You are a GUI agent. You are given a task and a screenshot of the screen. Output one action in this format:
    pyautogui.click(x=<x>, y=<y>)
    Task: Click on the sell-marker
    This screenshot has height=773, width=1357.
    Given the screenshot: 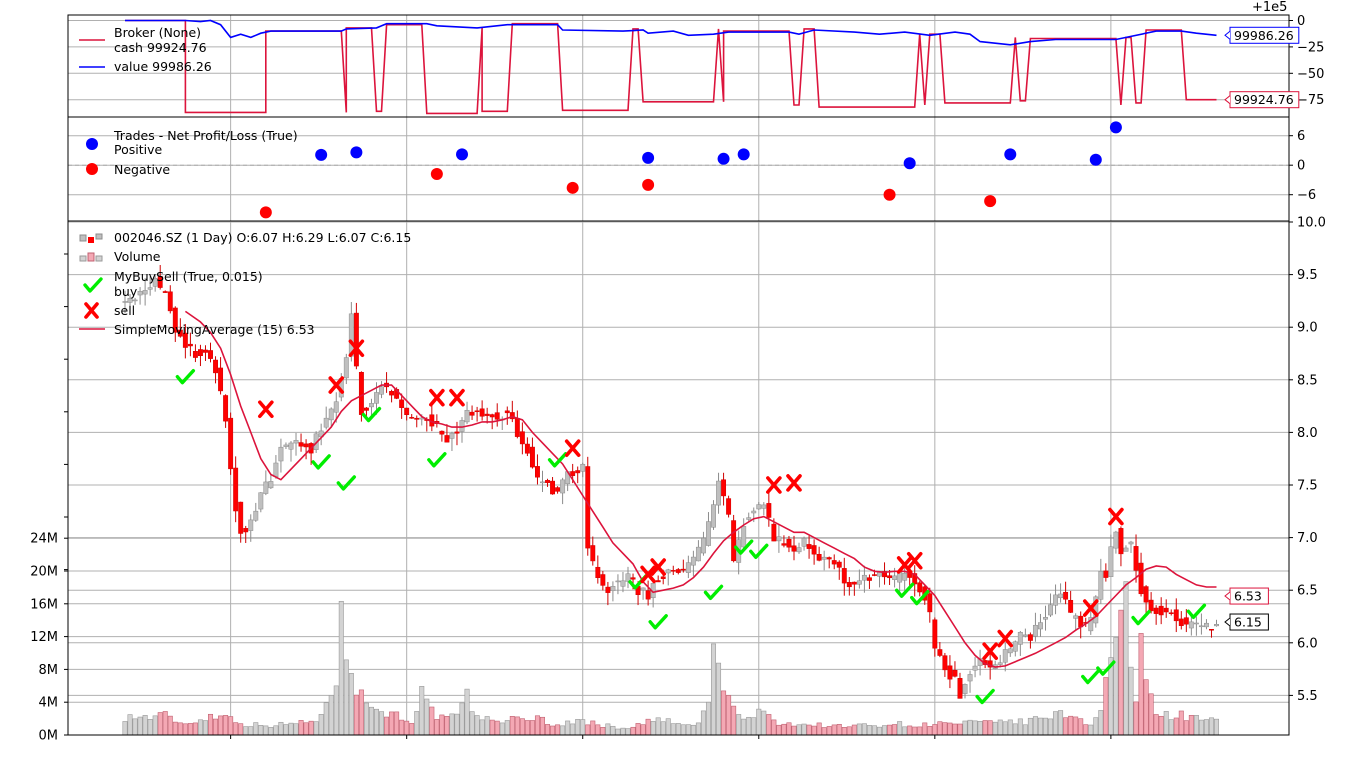 What is the action you would take?
    pyautogui.click(x=1116, y=516)
    